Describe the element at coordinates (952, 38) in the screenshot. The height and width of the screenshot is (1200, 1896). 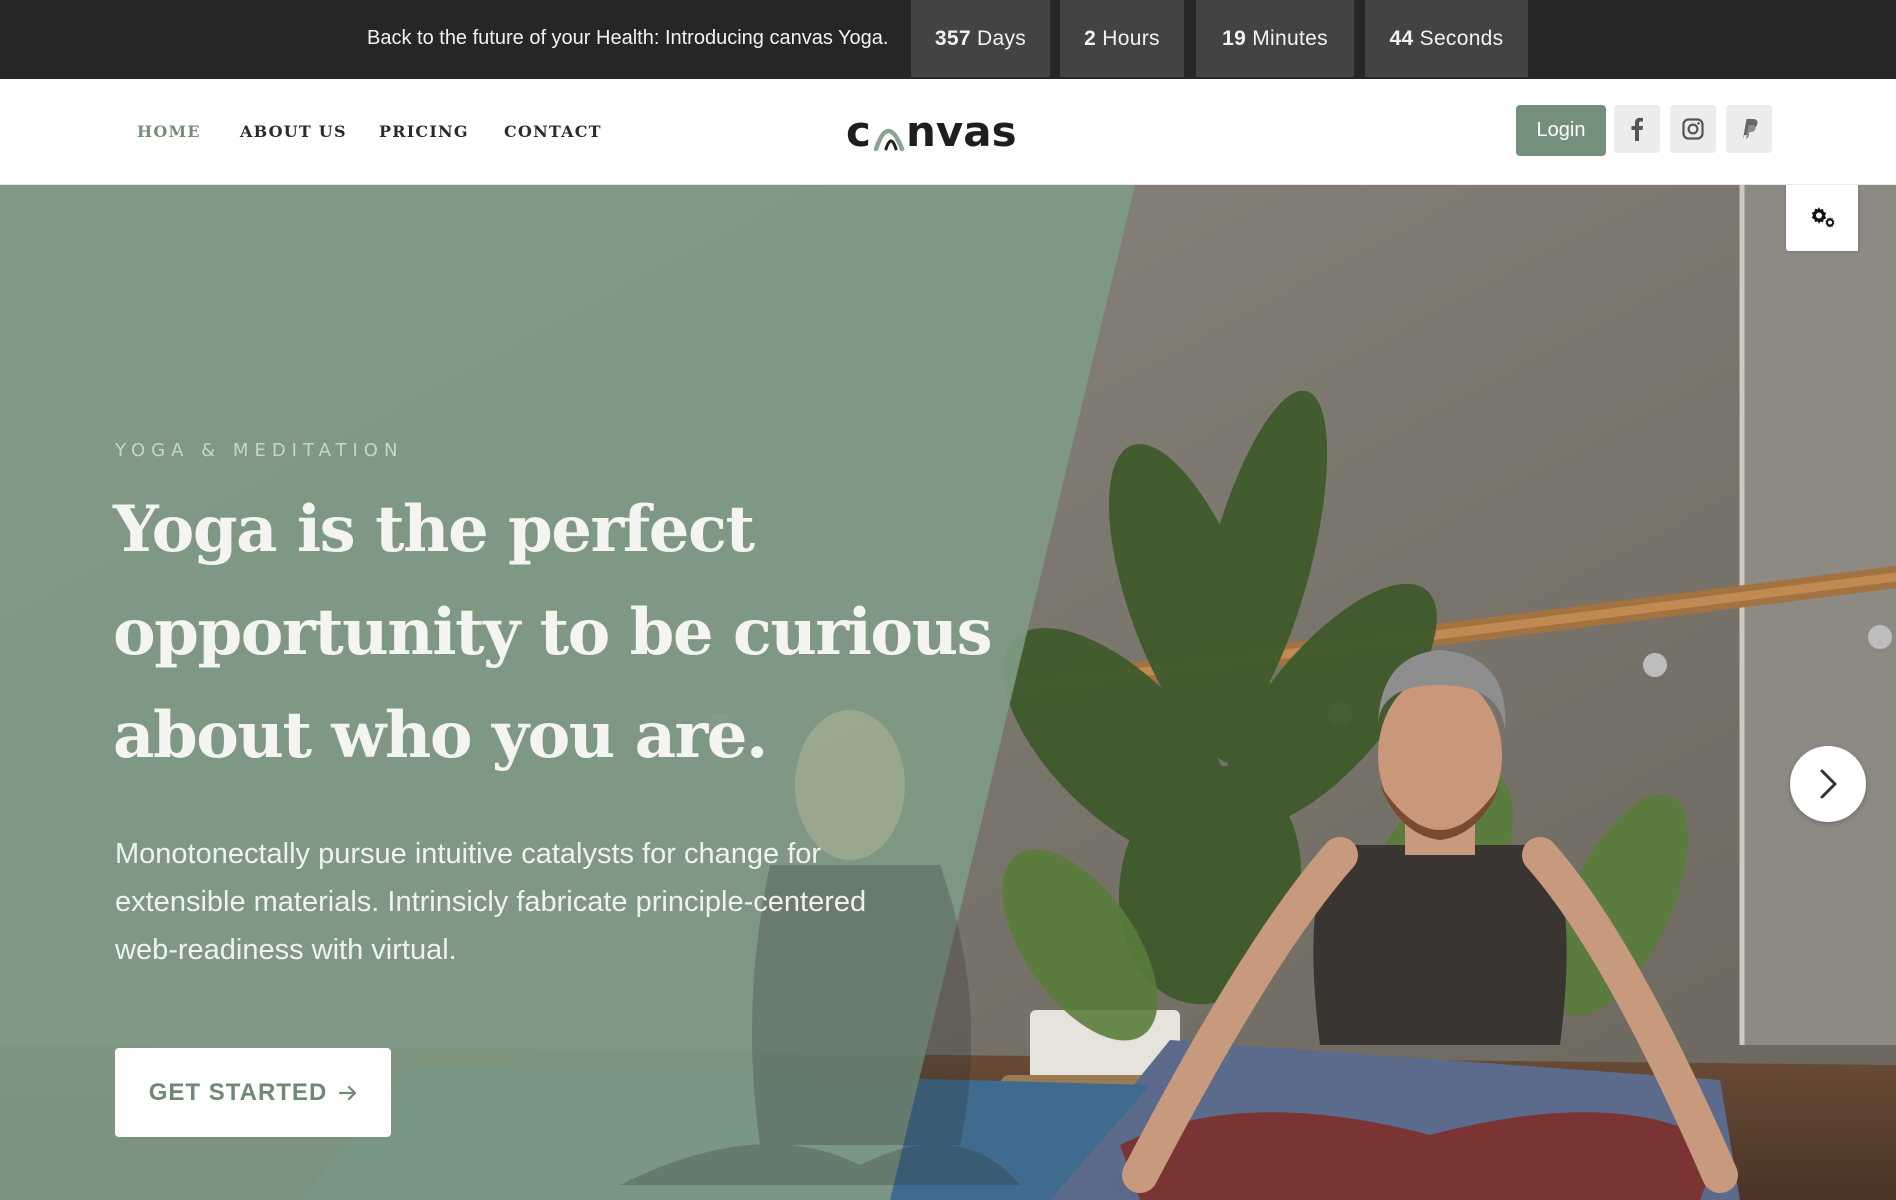
I see `countdown-days-value: 357` at that location.